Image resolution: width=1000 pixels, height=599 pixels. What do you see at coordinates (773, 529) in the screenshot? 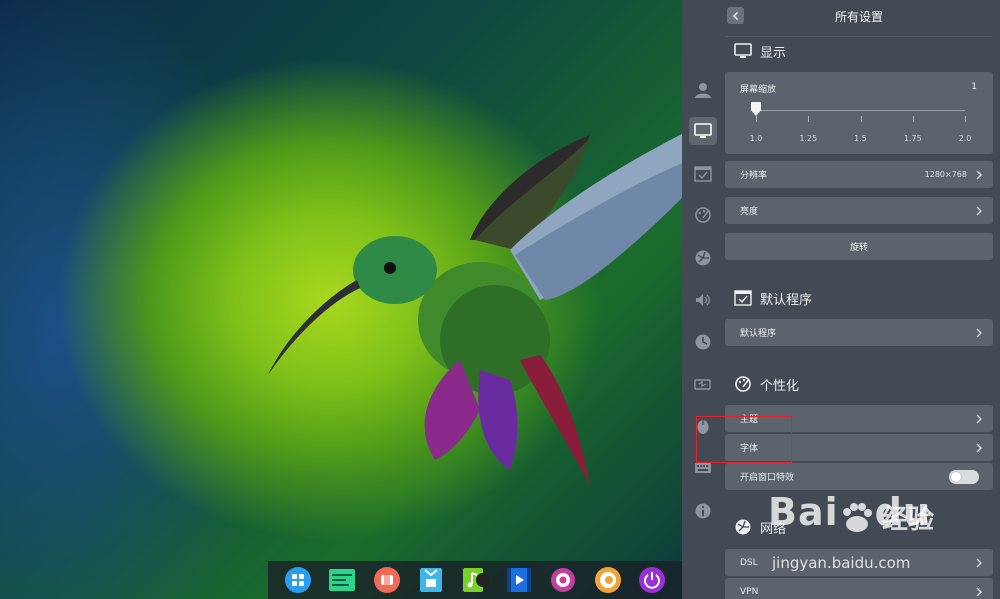
I see `section-network-title: 网络` at bounding box center [773, 529].